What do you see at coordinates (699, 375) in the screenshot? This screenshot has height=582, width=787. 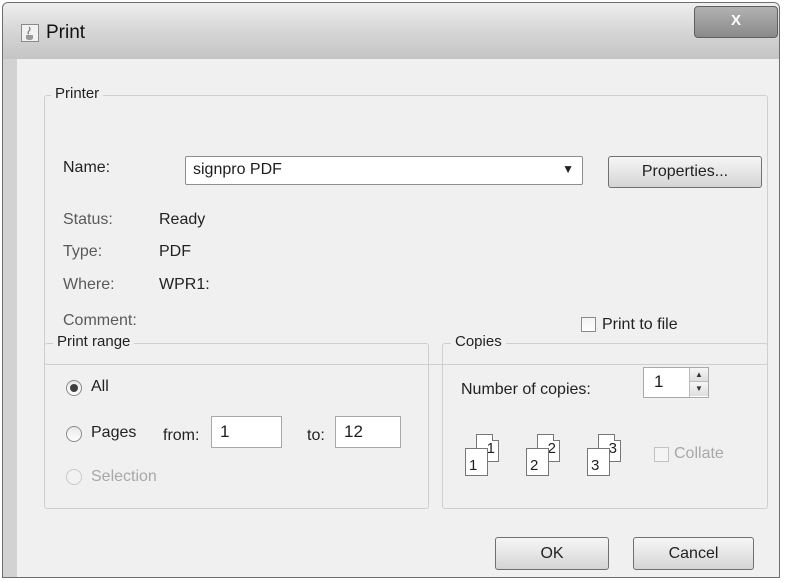 I see `spin-up-icon: ▲` at bounding box center [699, 375].